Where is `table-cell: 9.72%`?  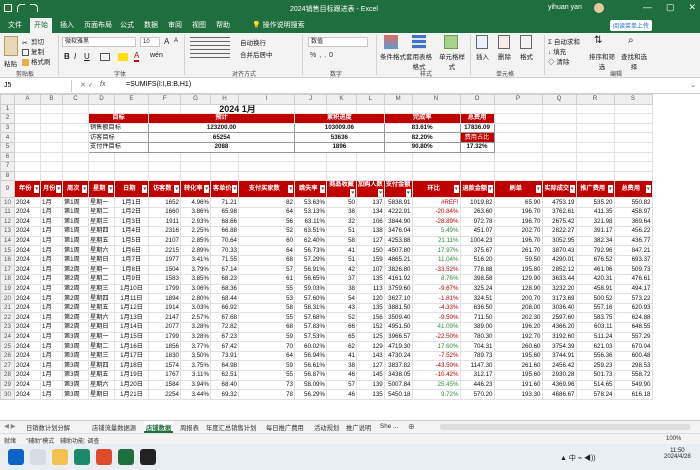
table-cell: 9.72% is located at coordinates (436, 394).